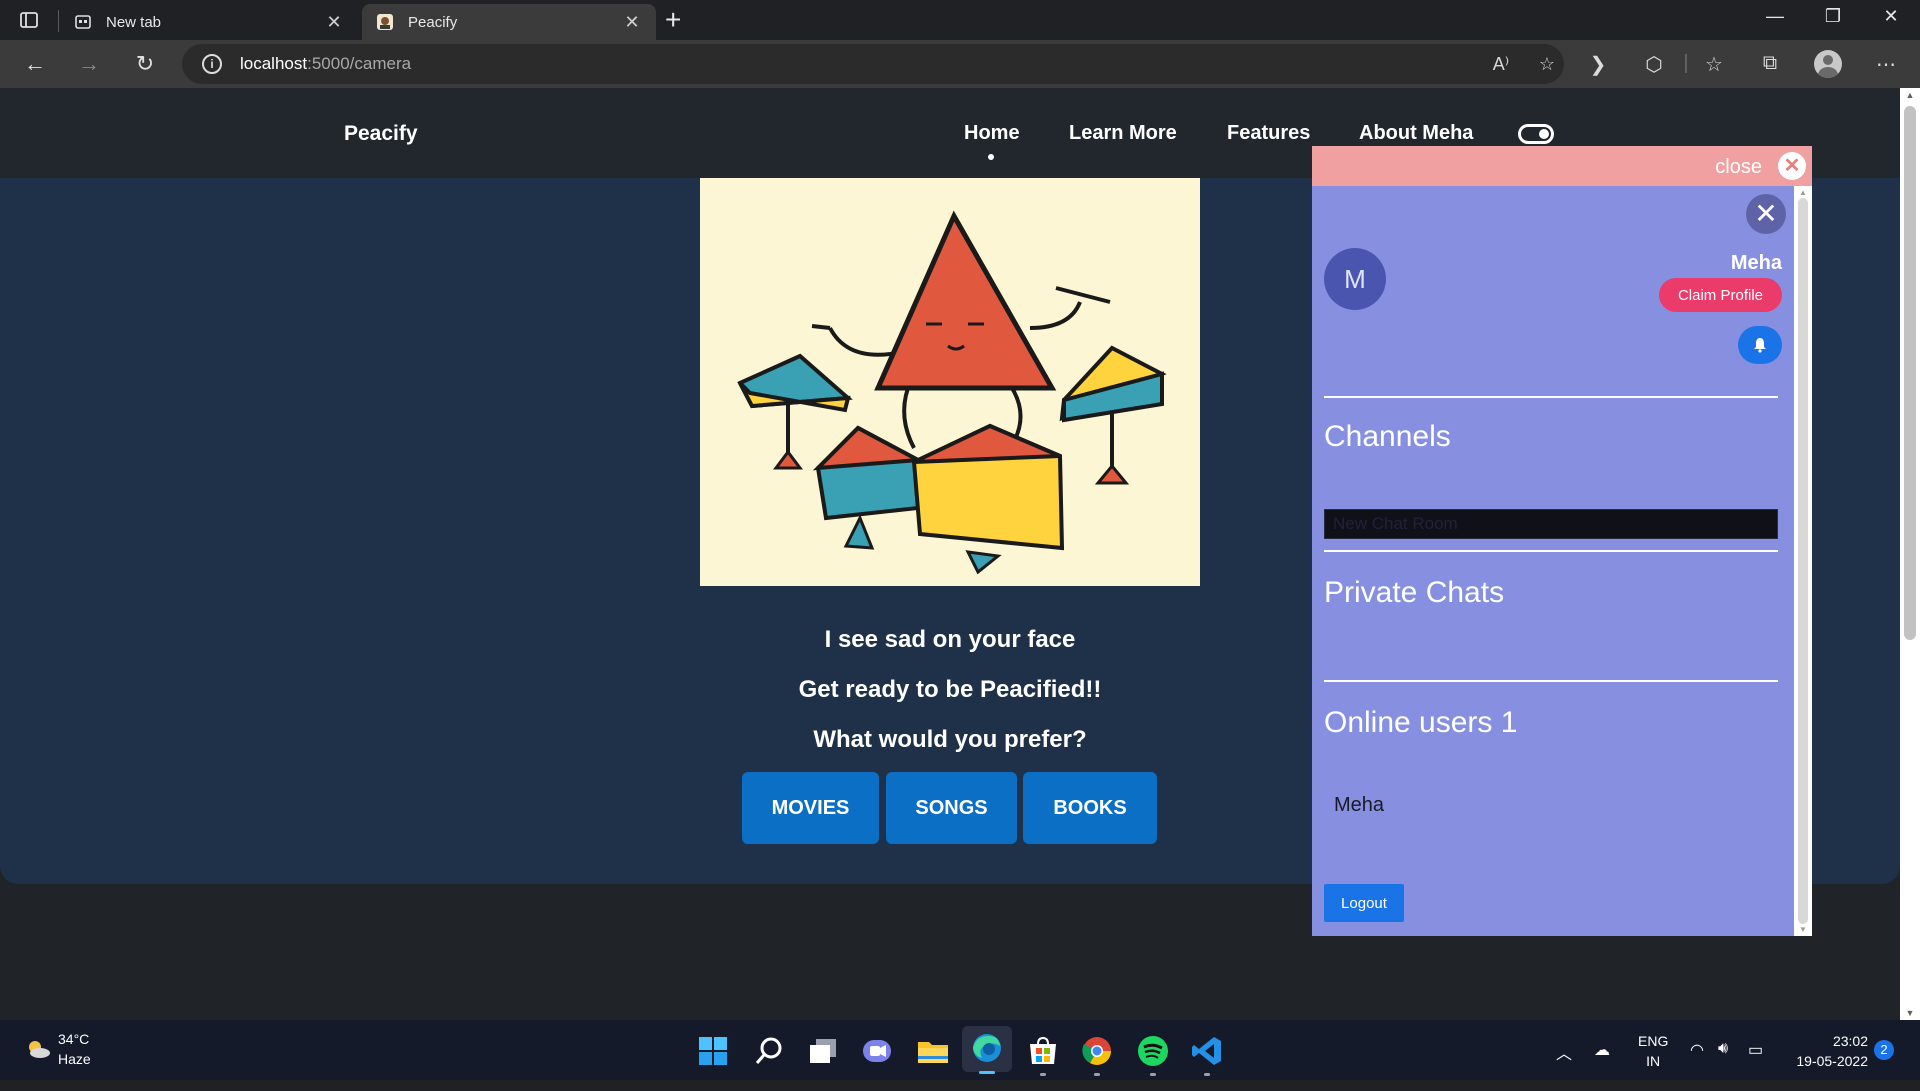  Describe the element at coordinates (877, 1051) in the screenshot. I see `teams-chat-icon` at that location.